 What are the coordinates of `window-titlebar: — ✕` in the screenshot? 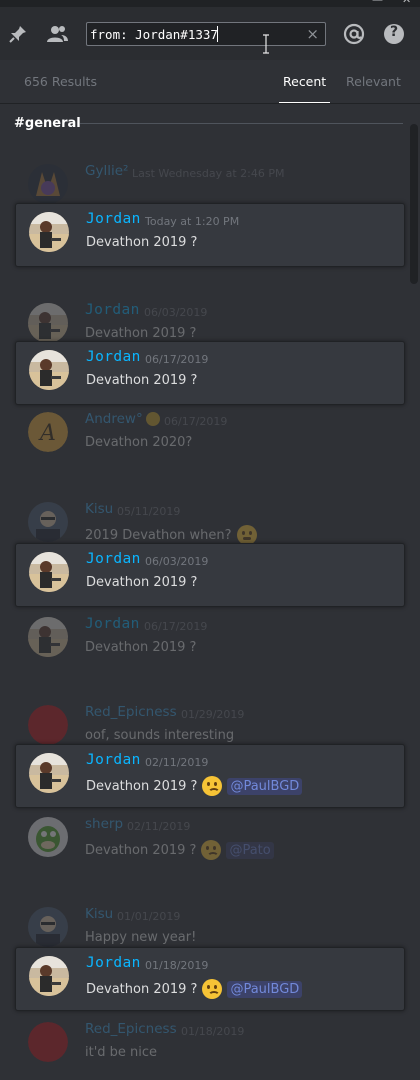 It's located at (210, 3).